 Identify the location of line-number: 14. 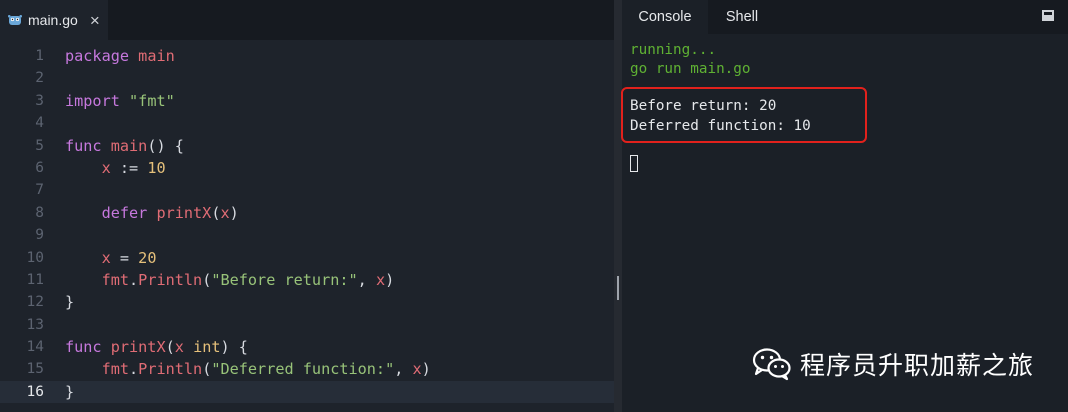
(35, 347).